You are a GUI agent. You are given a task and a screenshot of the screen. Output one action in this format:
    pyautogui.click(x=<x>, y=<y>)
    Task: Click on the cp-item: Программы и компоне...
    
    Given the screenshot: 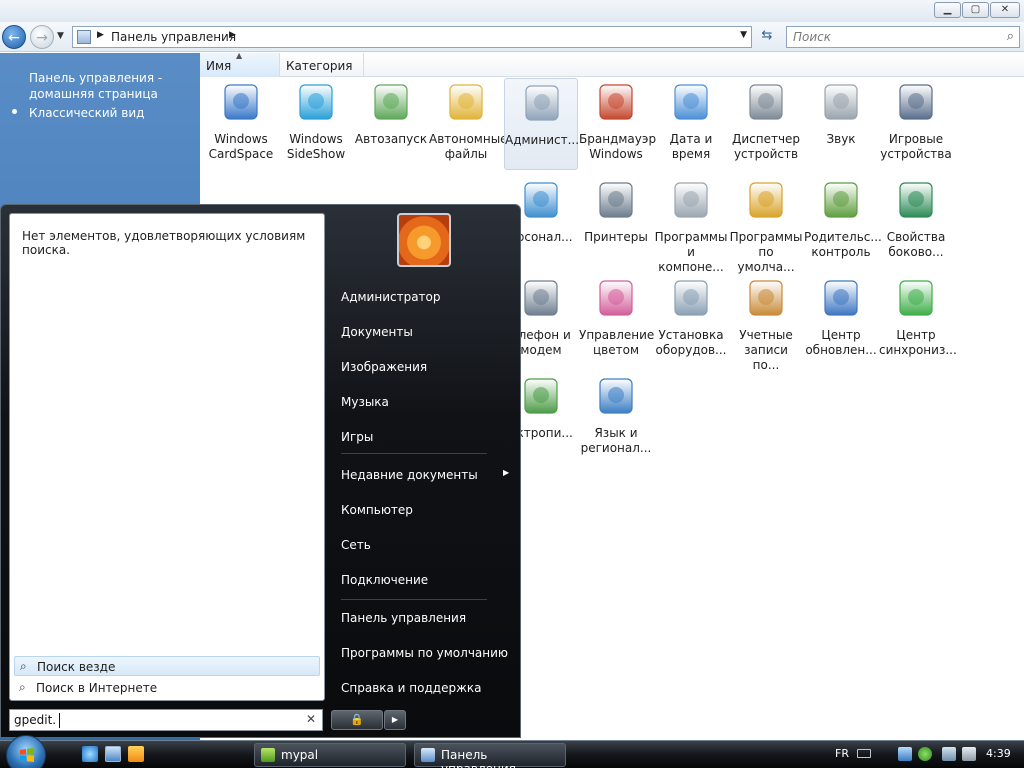 What is the action you would take?
    pyautogui.click(x=691, y=225)
    